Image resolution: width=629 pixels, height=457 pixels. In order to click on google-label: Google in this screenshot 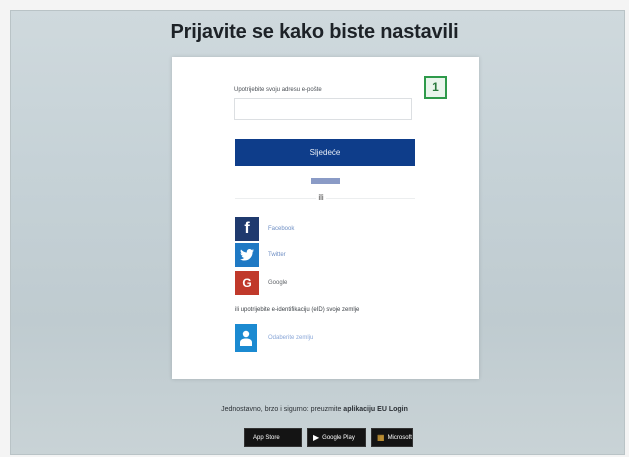, I will do `click(278, 283)`.